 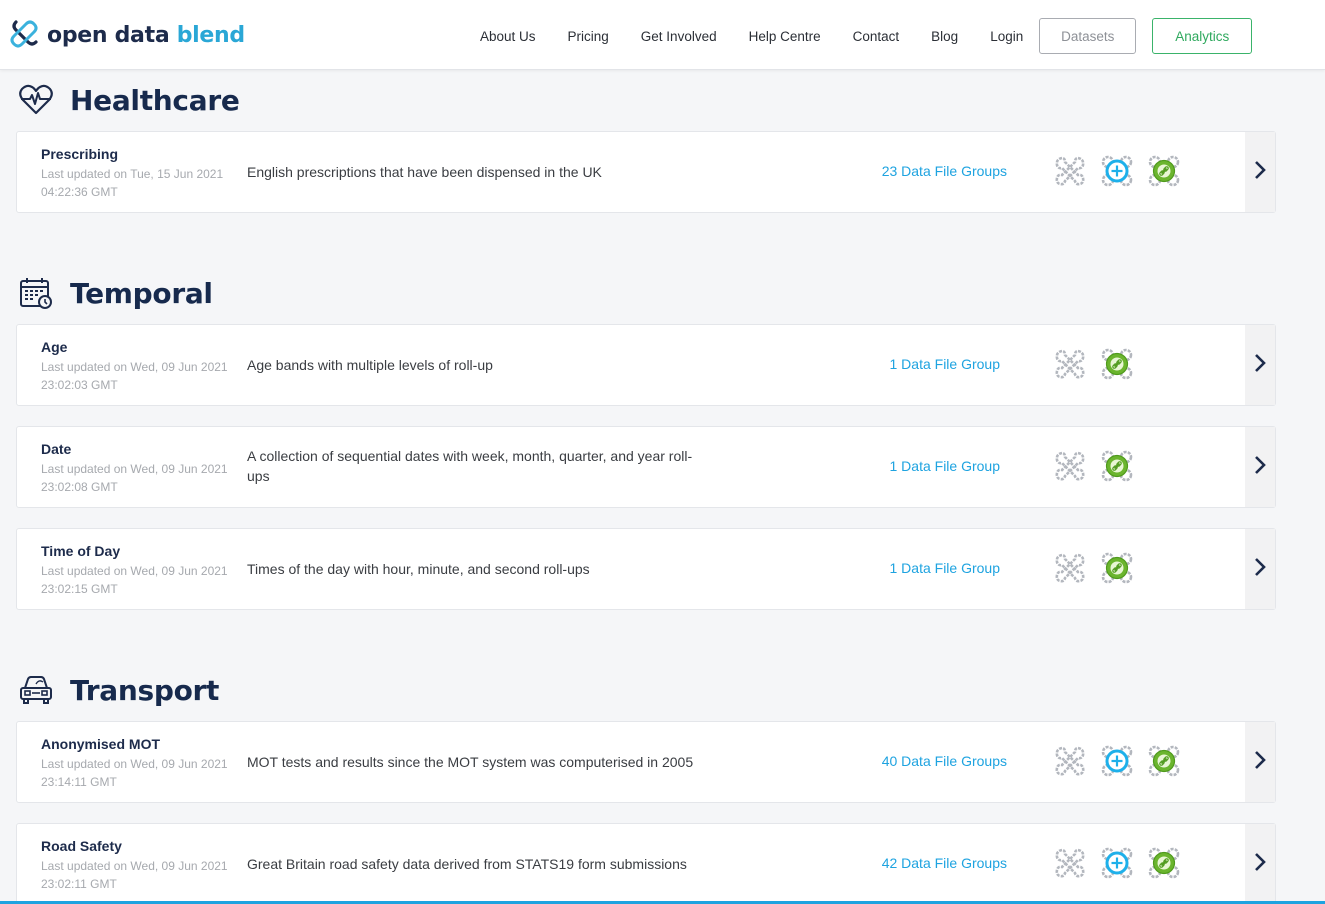 I want to click on nav-about-us: About Us, so click(x=508, y=36).